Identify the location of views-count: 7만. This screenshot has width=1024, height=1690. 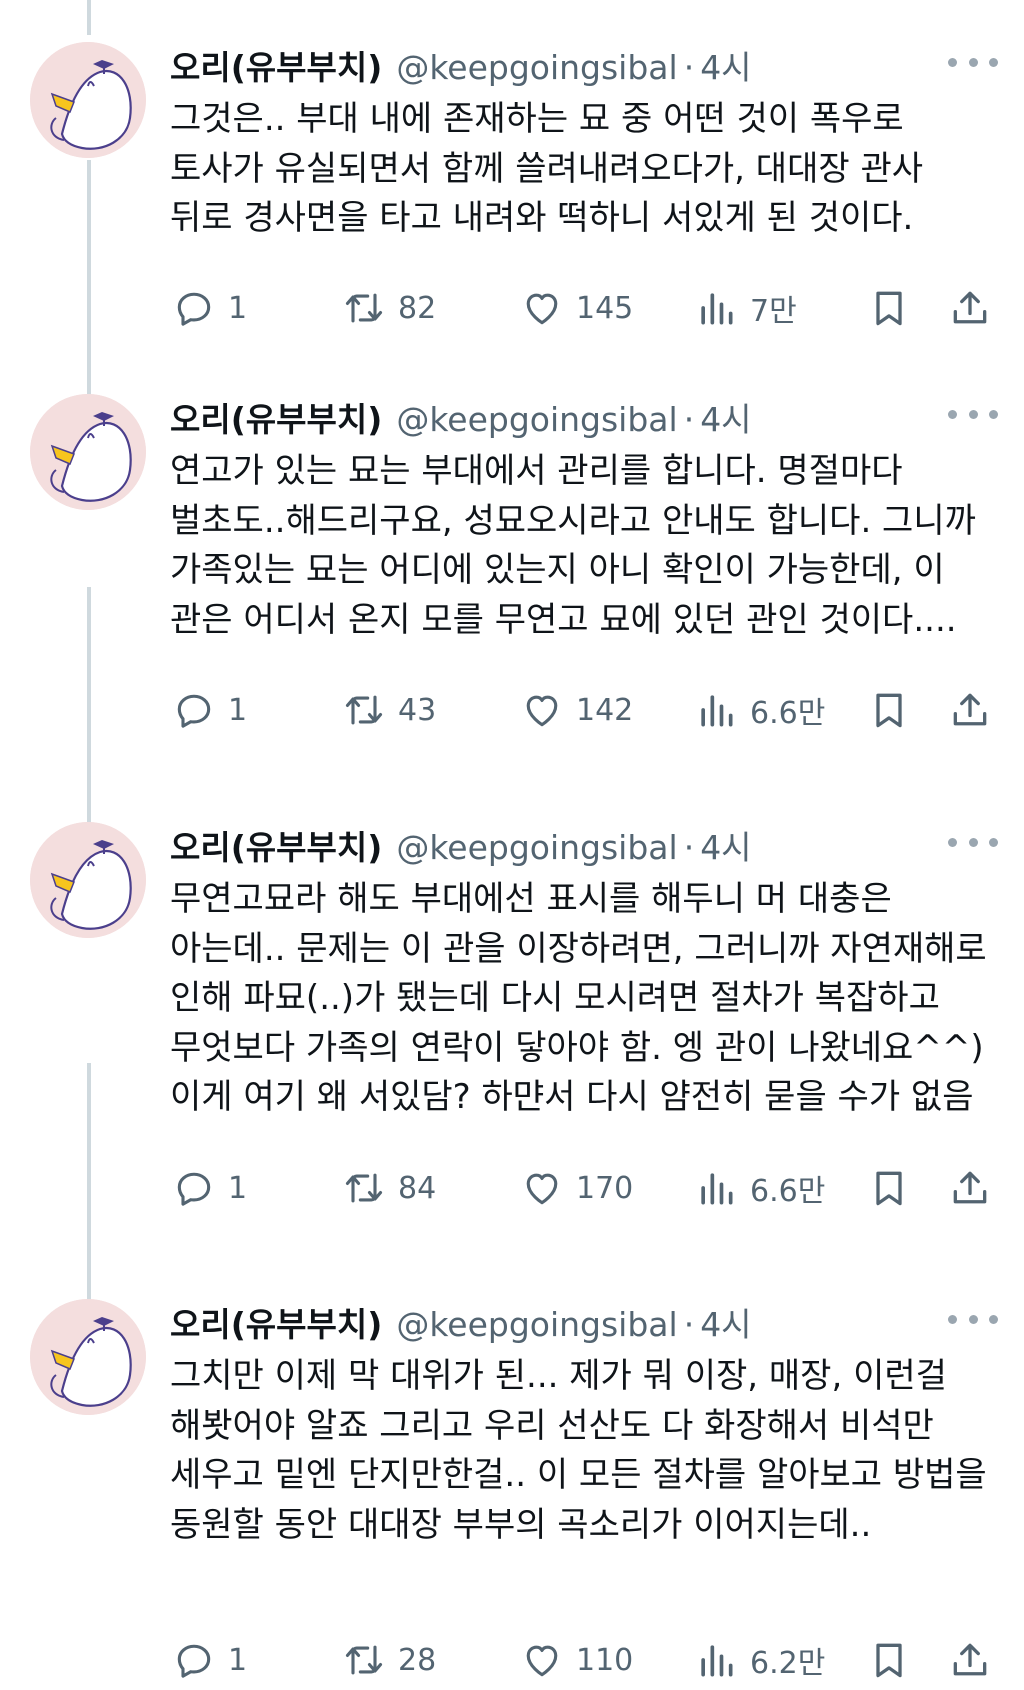
(773, 311).